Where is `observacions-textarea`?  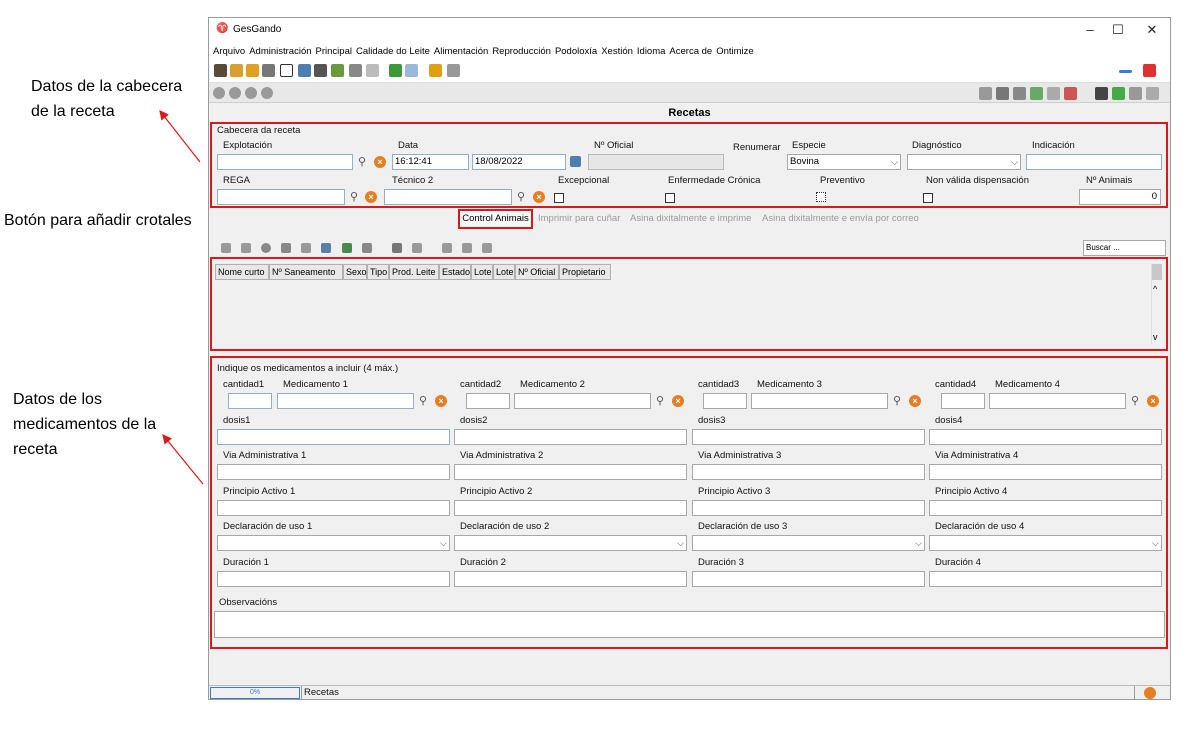 observacions-textarea is located at coordinates (689, 624).